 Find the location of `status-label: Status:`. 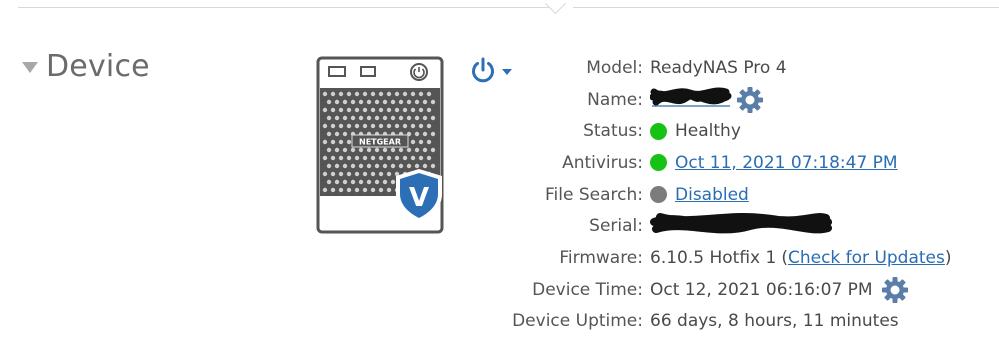

status-label: Status: is located at coordinates (613, 131).